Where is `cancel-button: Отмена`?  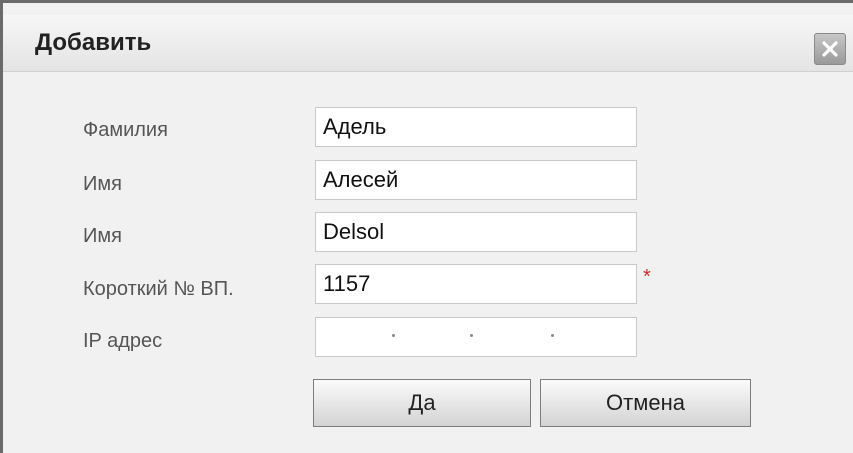
cancel-button: Отмена is located at coordinates (645, 403).